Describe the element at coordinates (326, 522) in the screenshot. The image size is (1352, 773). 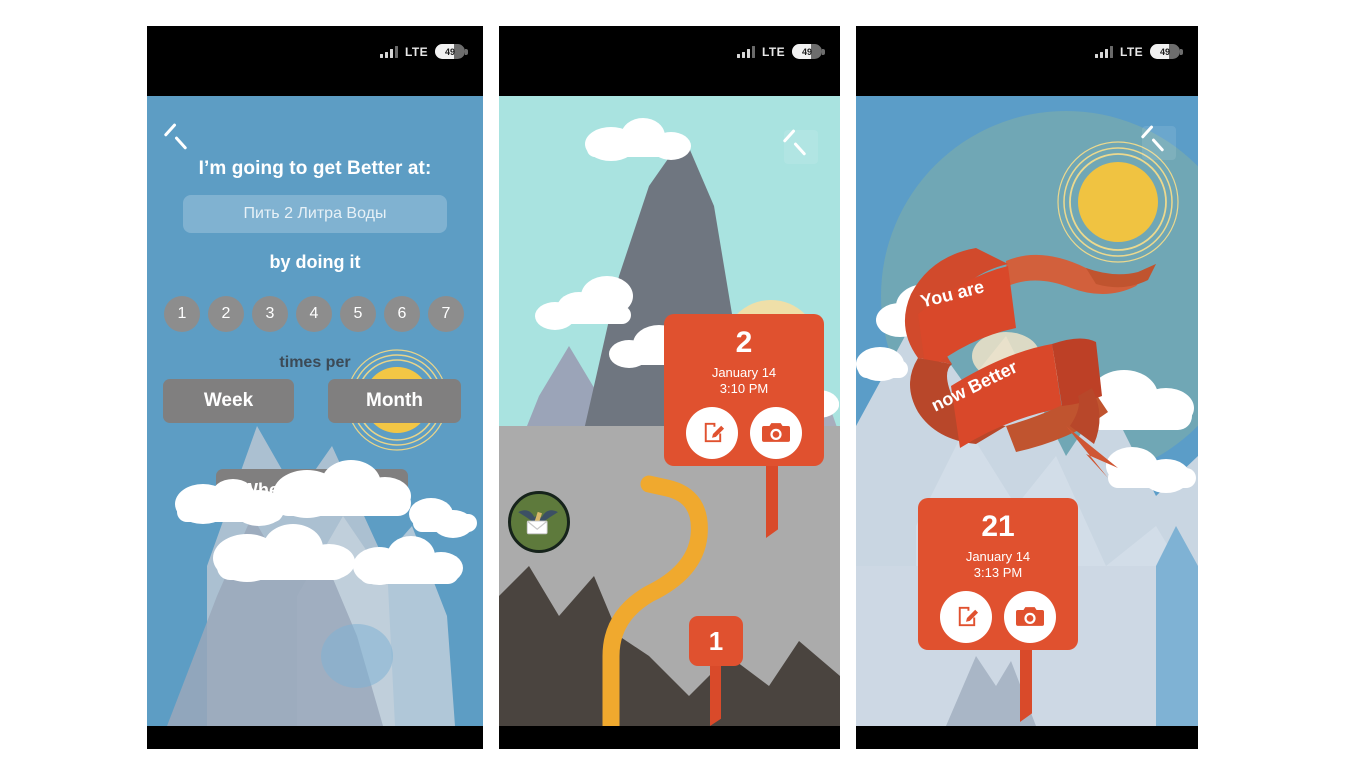
I see `cloud-icon` at that location.